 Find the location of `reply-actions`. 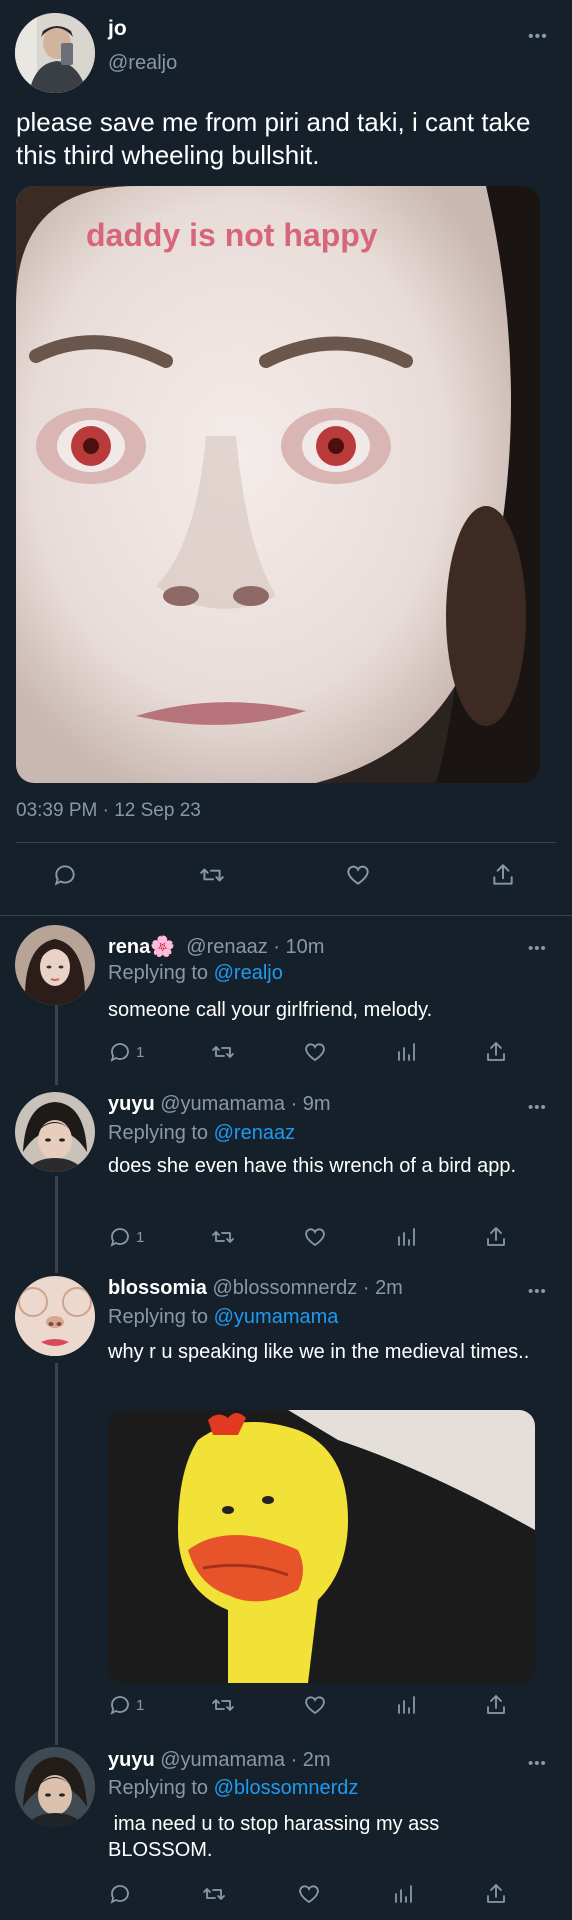

reply-actions is located at coordinates (308, 1894).